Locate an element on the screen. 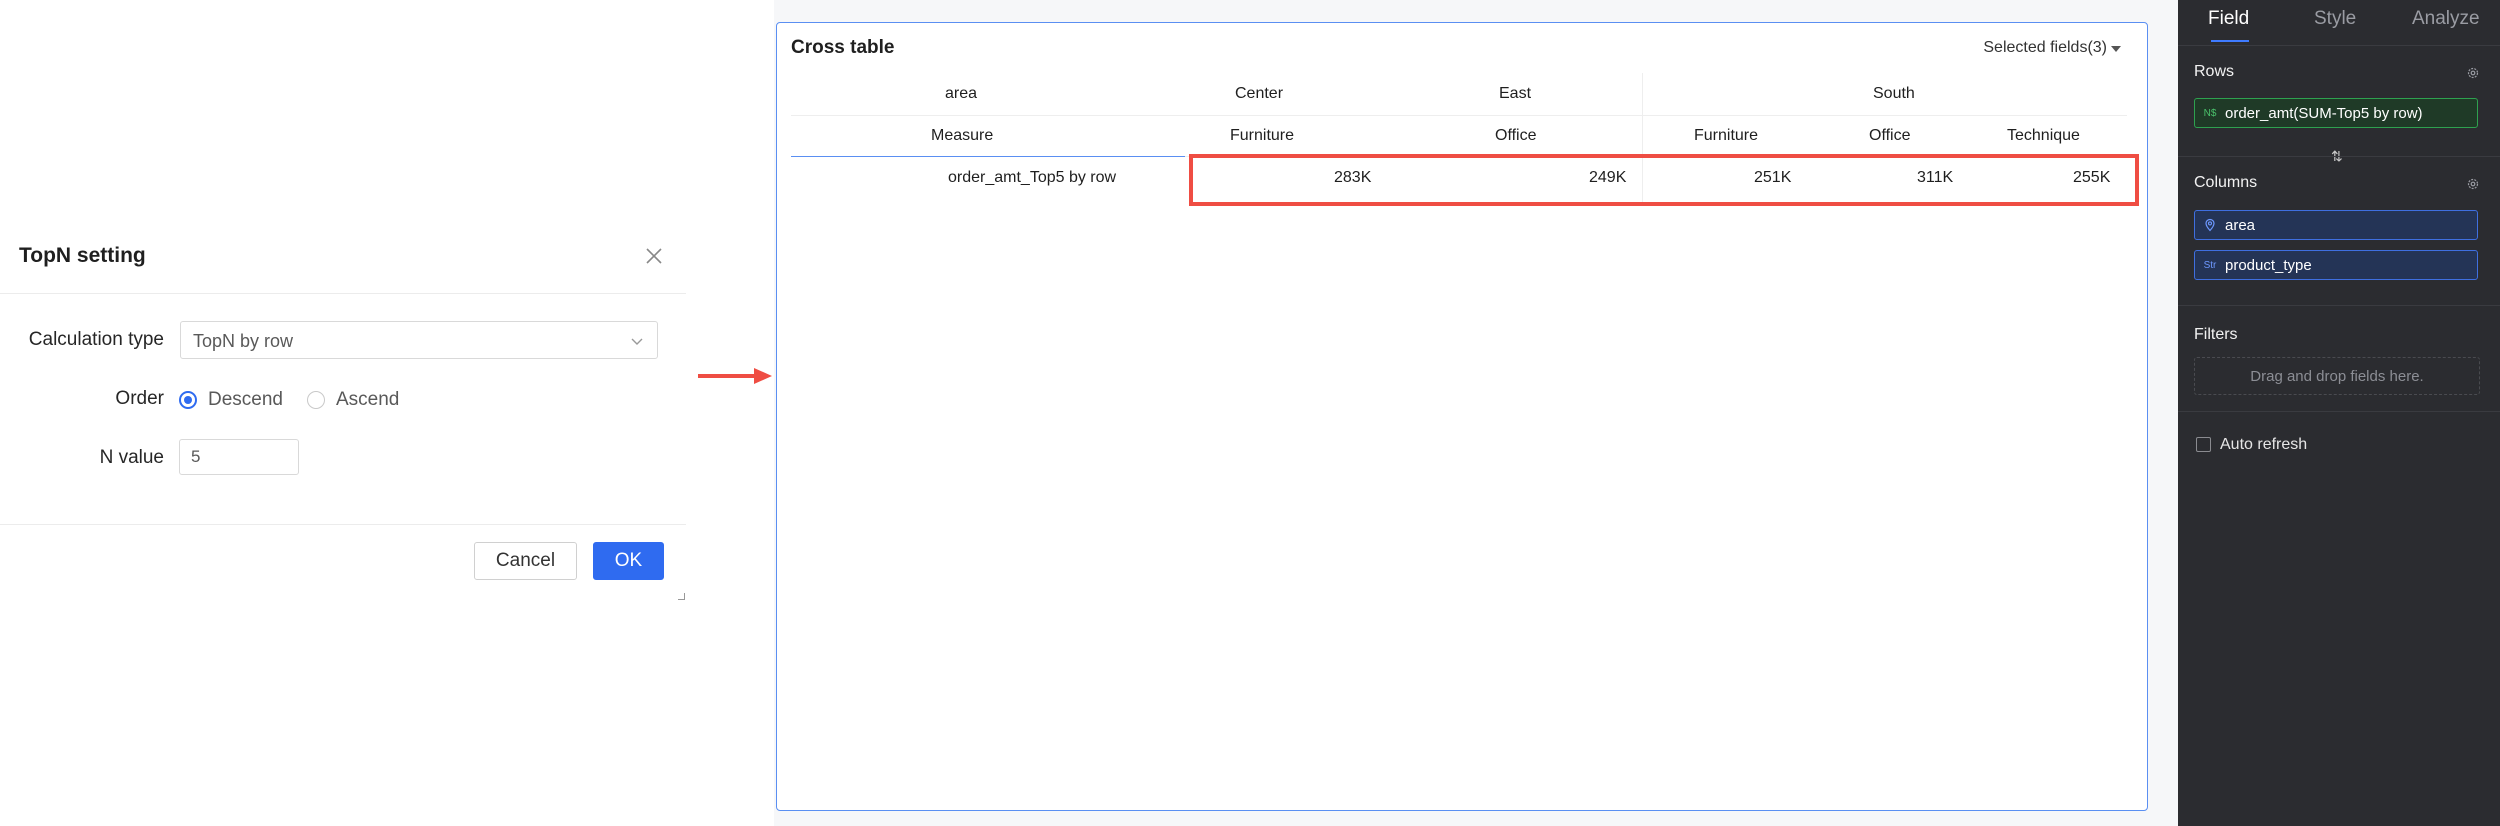  chevron-down-icon is located at coordinates (637, 341).